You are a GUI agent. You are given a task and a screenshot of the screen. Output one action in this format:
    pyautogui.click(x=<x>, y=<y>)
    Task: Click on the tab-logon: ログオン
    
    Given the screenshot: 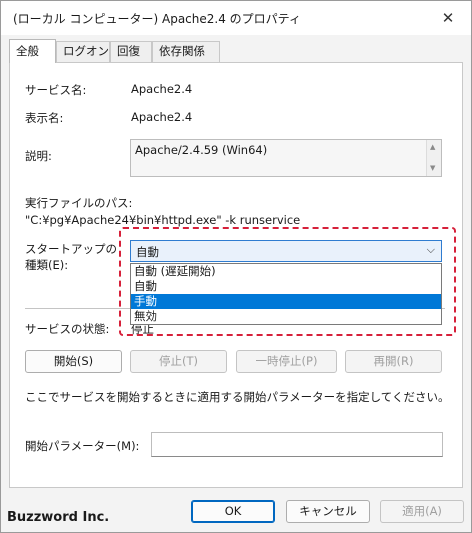 What is the action you would take?
    pyautogui.click(x=83, y=51)
    